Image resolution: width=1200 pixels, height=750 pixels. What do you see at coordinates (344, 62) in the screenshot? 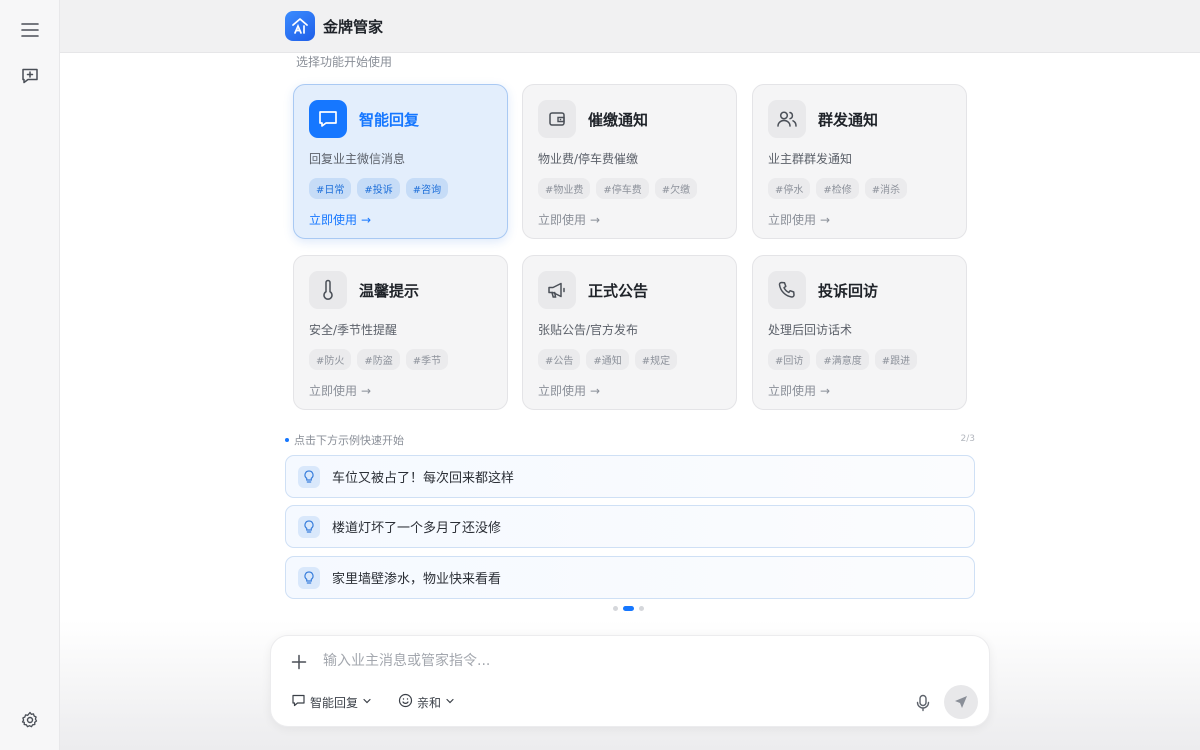
I see `features-hint: 选择功能开始使用` at bounding box center [344, 62].